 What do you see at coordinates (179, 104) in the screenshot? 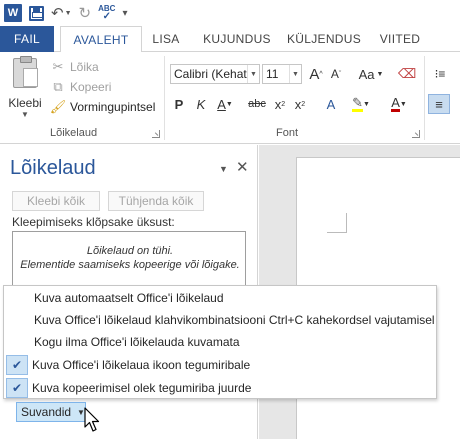
I see `bold-button: P` at bounding box center [179, 104].